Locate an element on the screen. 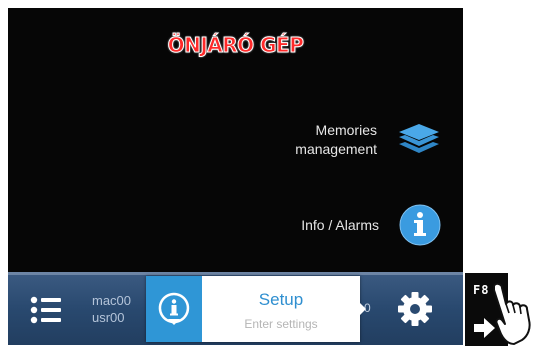 The height and width of the screenshot is (349, 546). user-id: usr00 is located at coordinates (108, 317).